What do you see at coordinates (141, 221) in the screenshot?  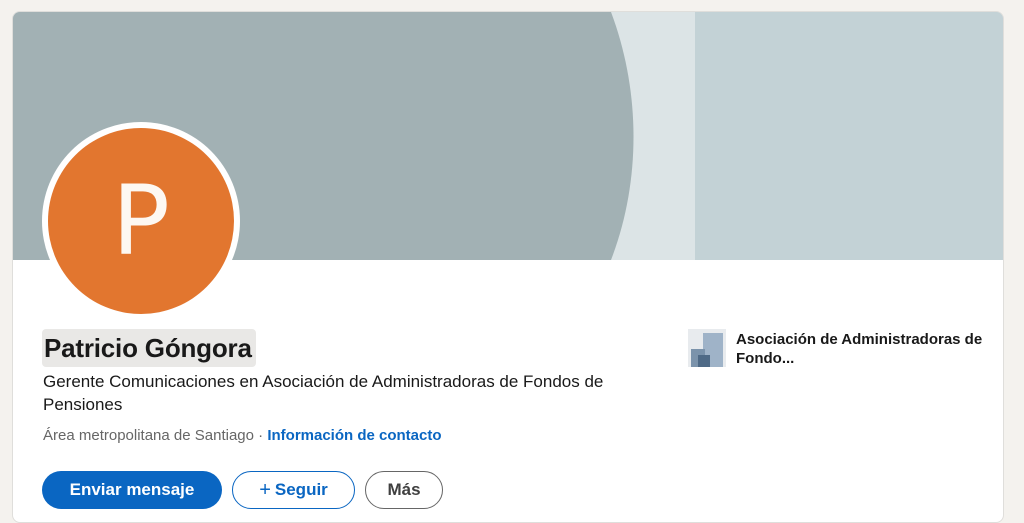 I see `avatar: P` at bounding box center [141, 221].